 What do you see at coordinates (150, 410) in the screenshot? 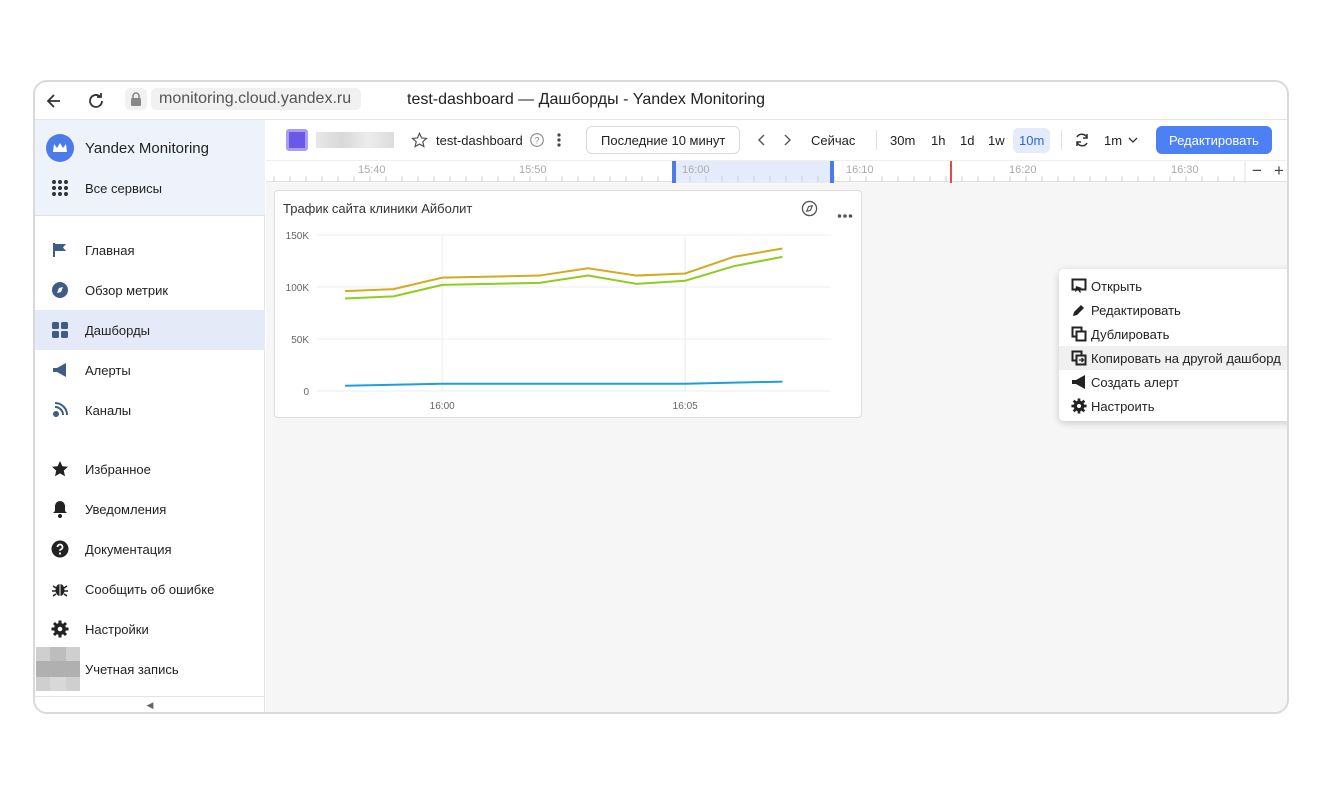
I see `sidebar-item-channels: Каналы` at bounding box center [150, 410].